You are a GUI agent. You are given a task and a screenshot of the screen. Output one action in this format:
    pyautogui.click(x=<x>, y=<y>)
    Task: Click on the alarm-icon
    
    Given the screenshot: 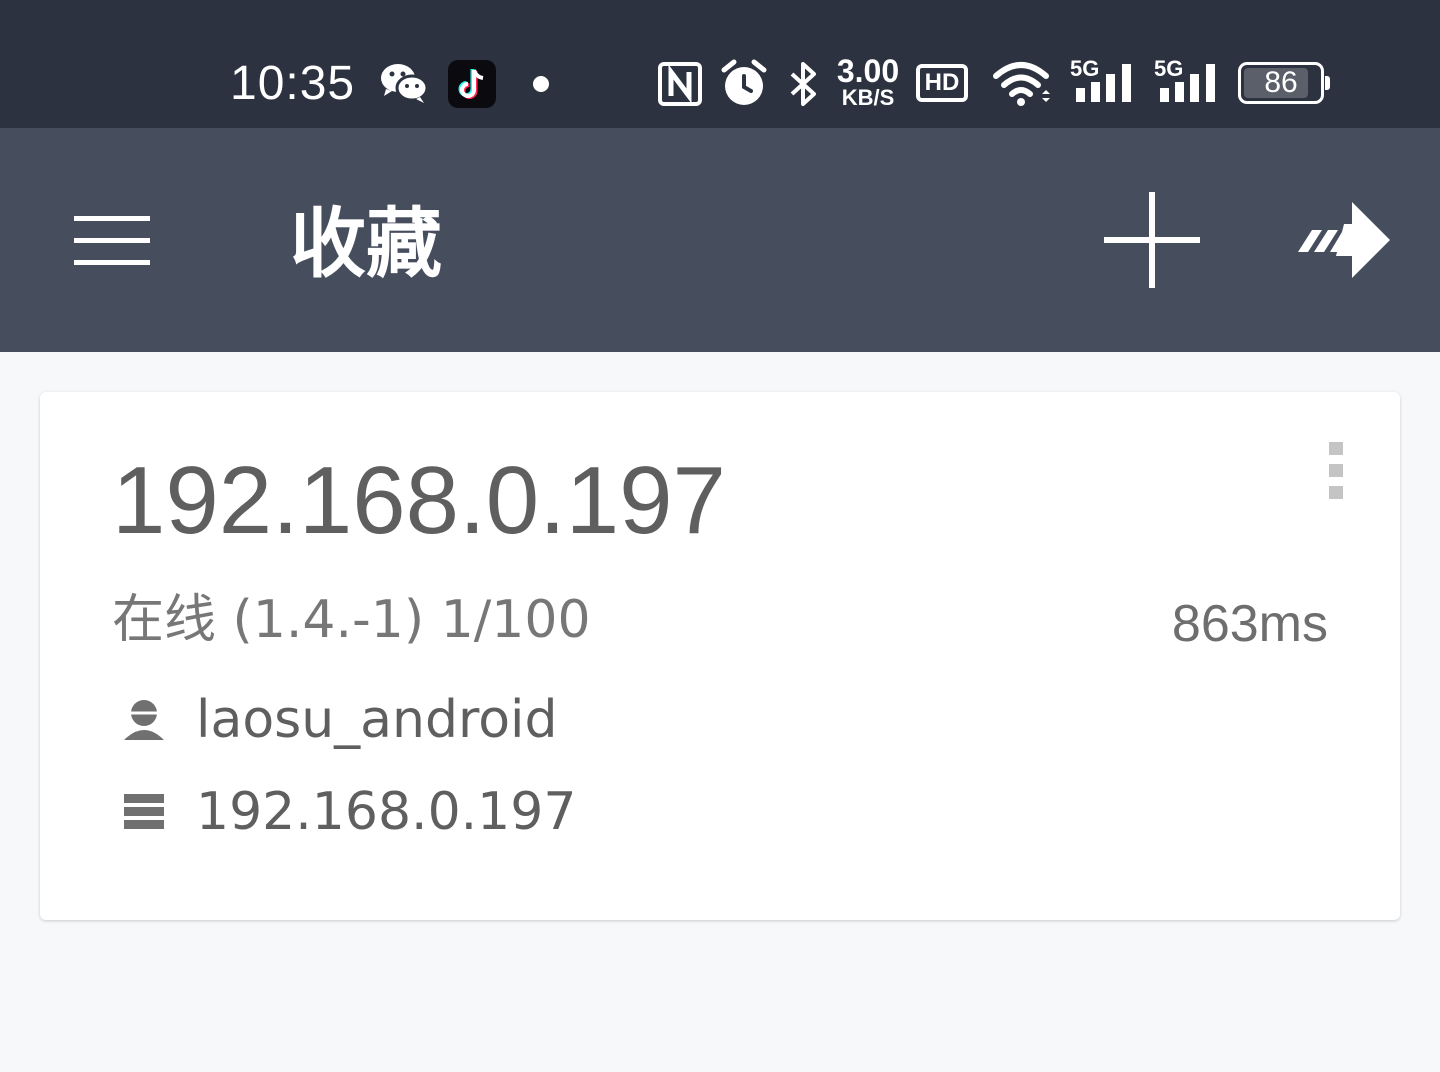 What is the action you would take?
    pyautogui.click(x=744, y=82)
    